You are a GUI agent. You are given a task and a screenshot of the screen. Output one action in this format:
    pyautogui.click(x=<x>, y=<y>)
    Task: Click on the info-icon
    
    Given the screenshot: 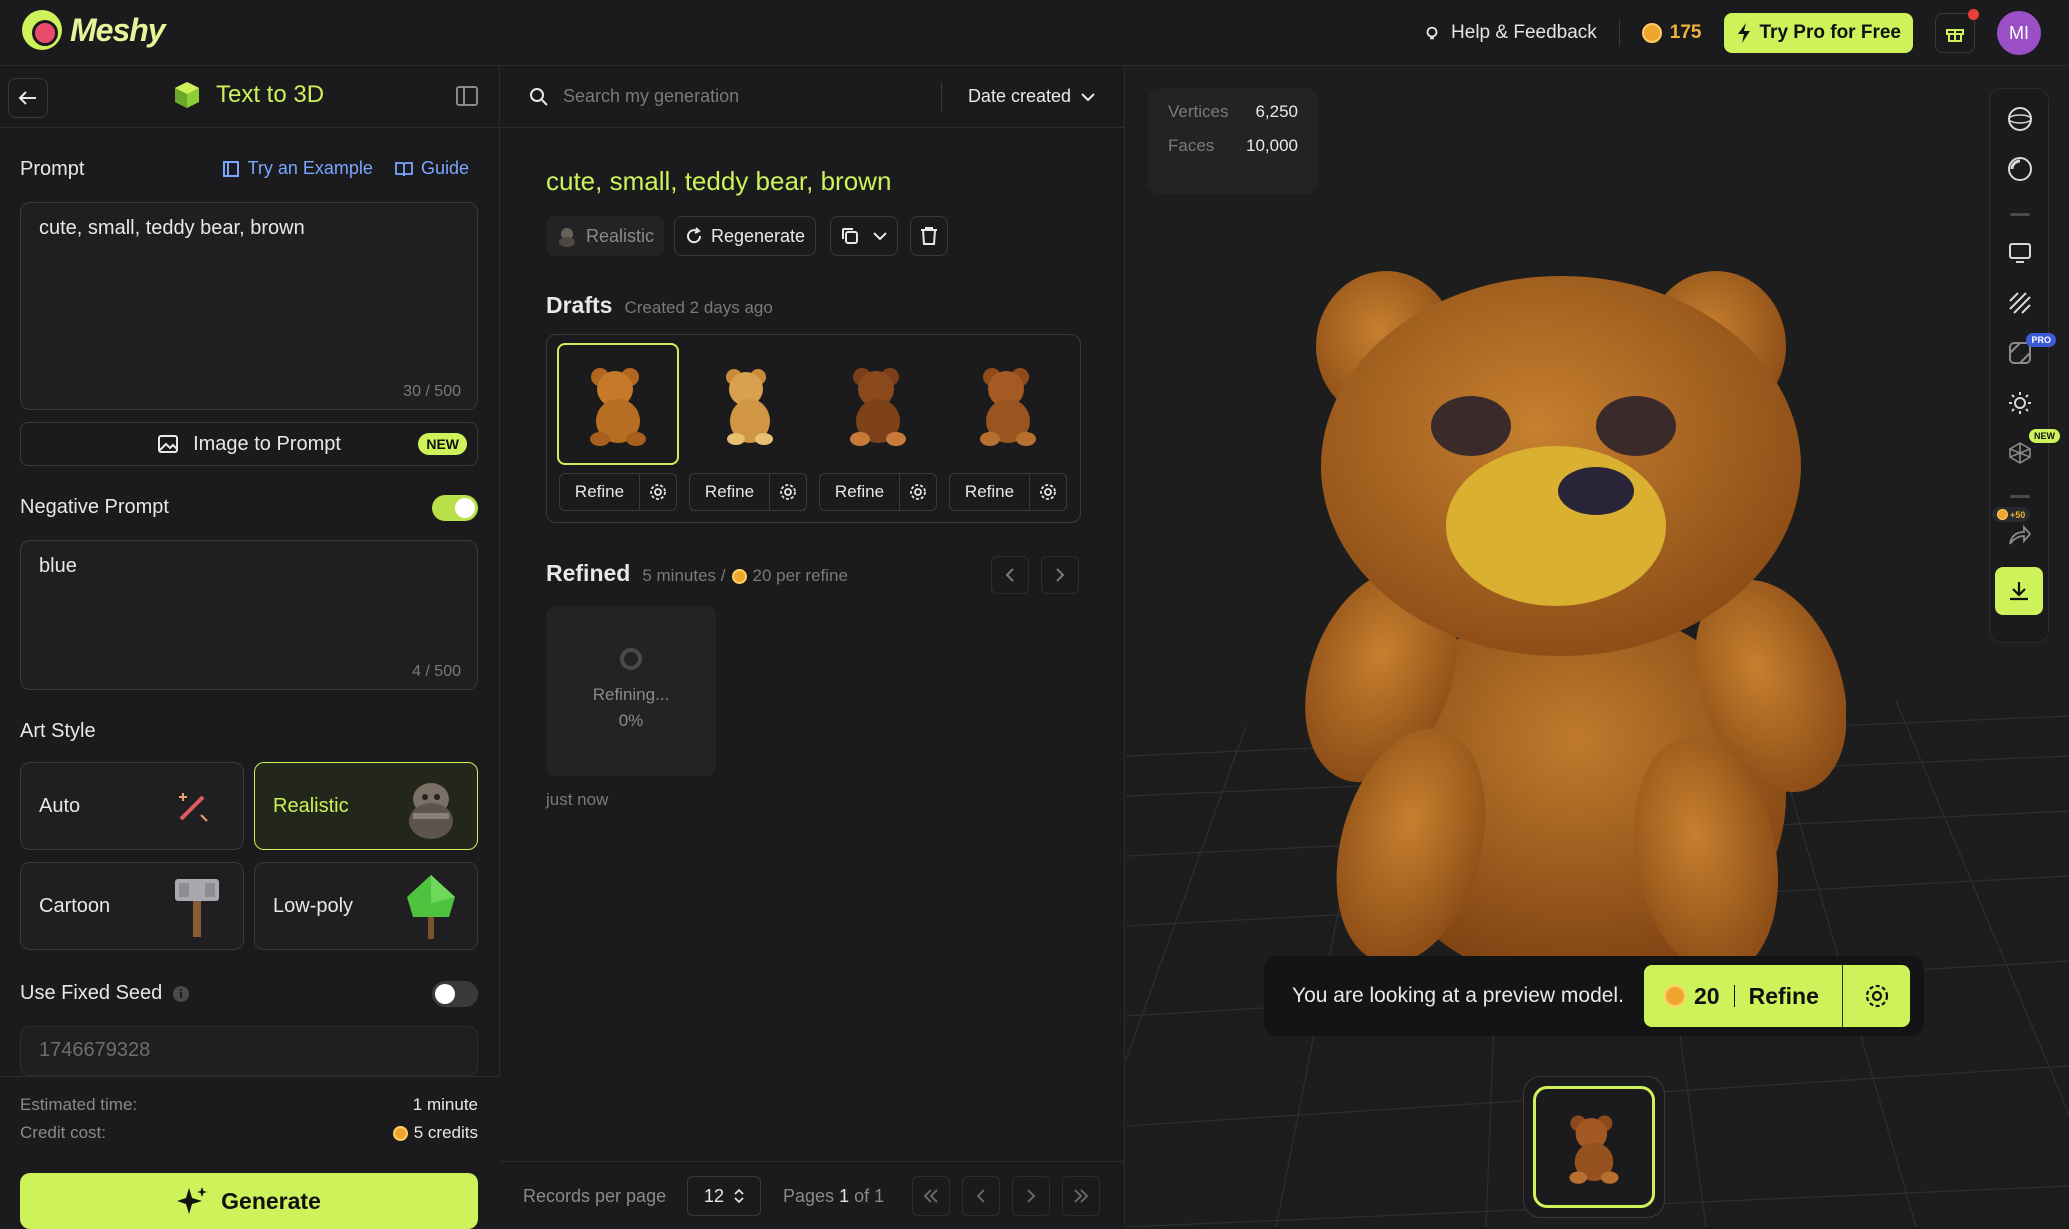 What is the action you would take?
    pyautogui.click(x=181, y=994)
    